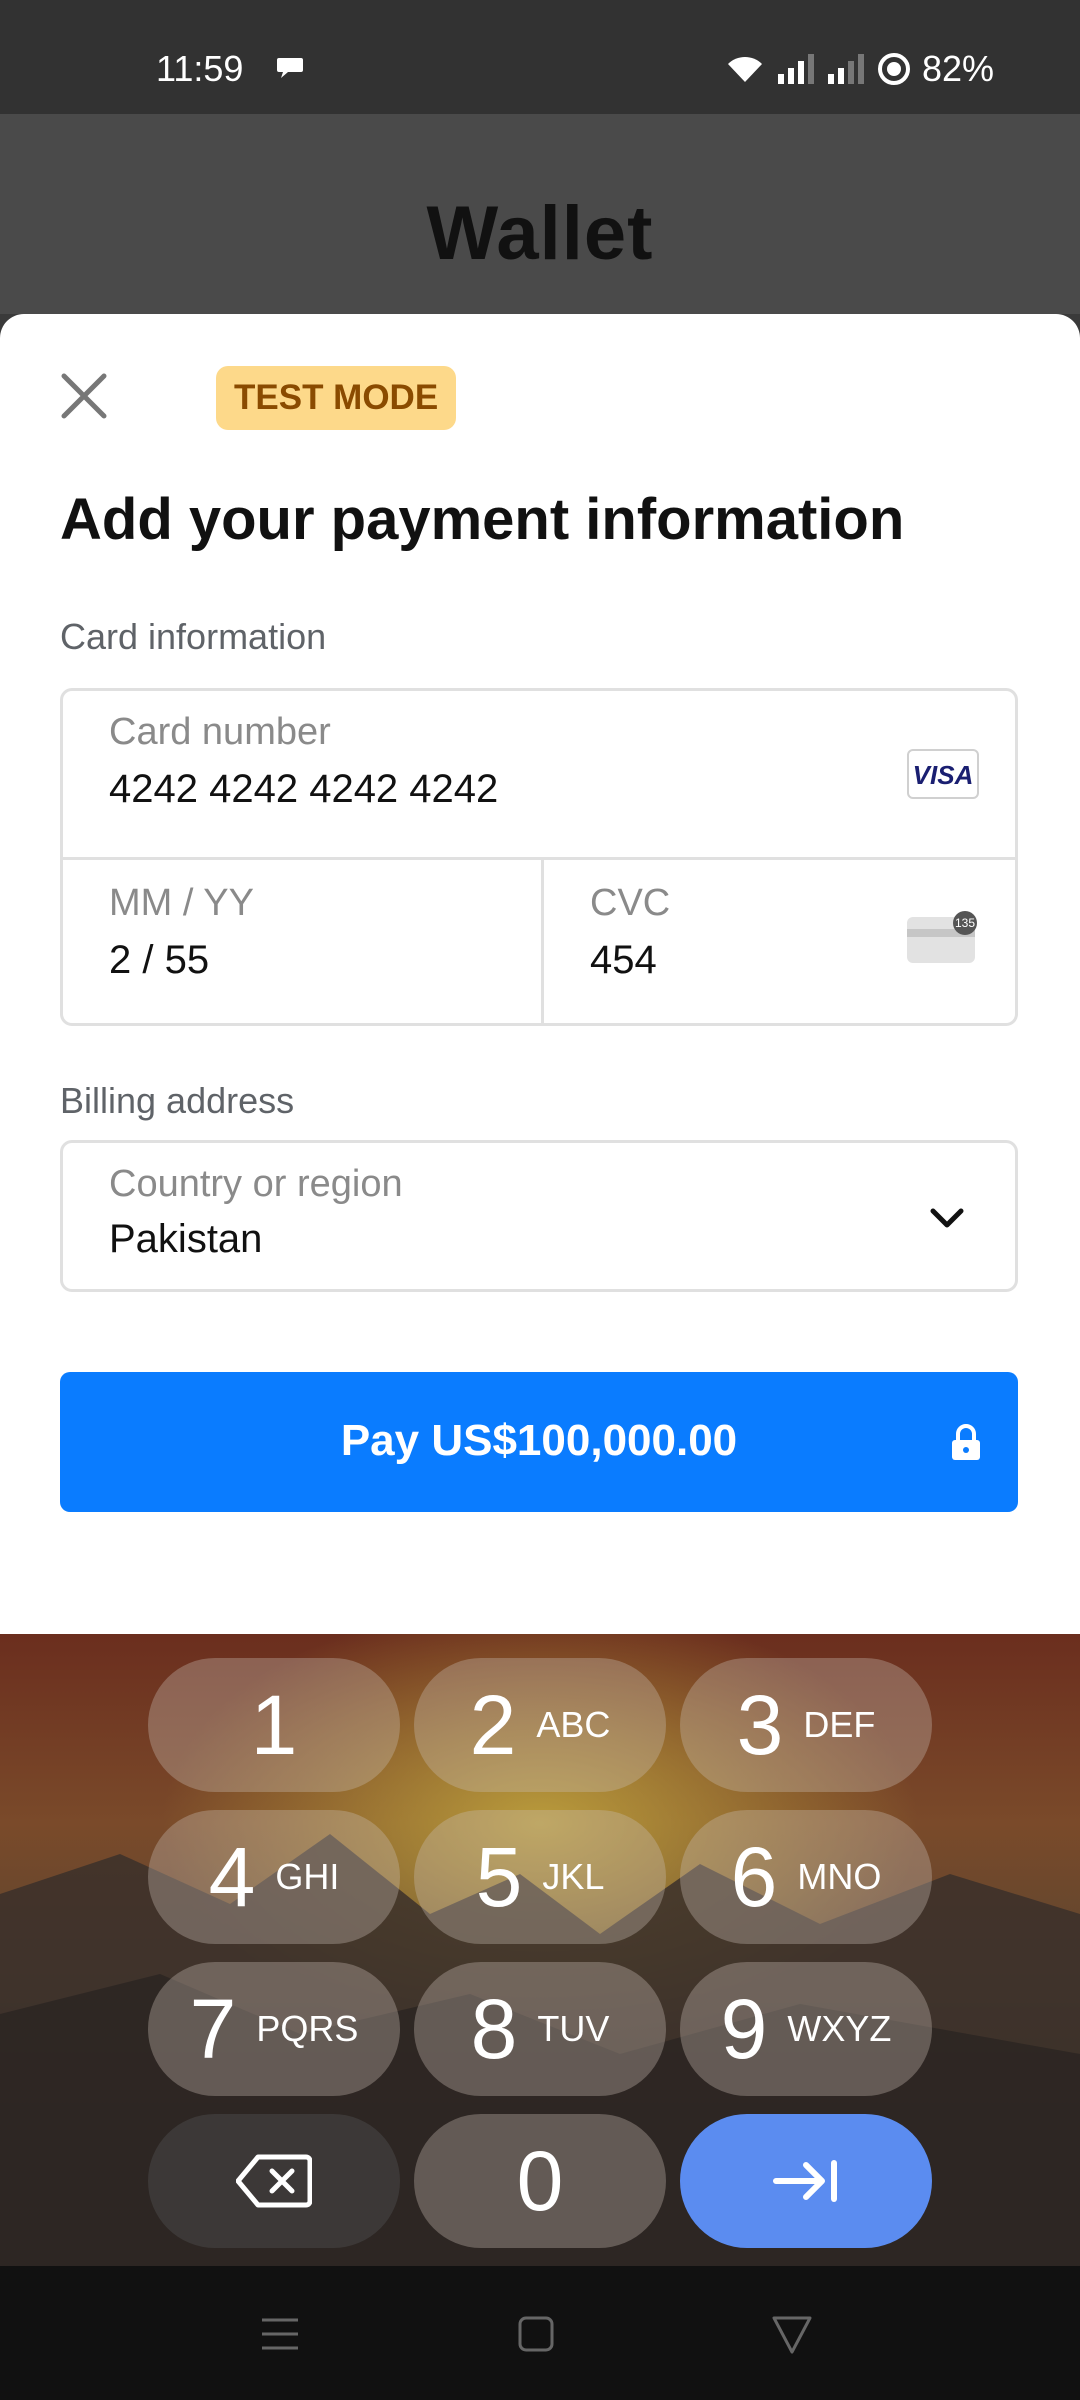 This screenshot has height=2400, width=1080. Describe the element at coordinates (806, 1877) in the screenshot. I see `key-6: 6 MNO` at that location.